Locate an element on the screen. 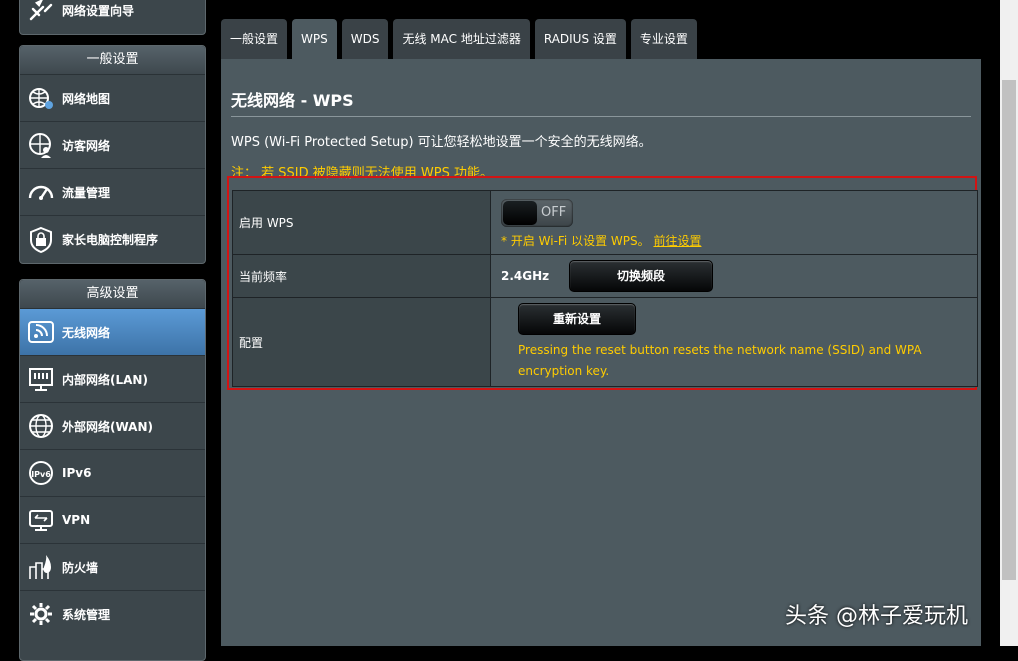  frequency-label: 当前频率 is located at coordinates (361, 276).